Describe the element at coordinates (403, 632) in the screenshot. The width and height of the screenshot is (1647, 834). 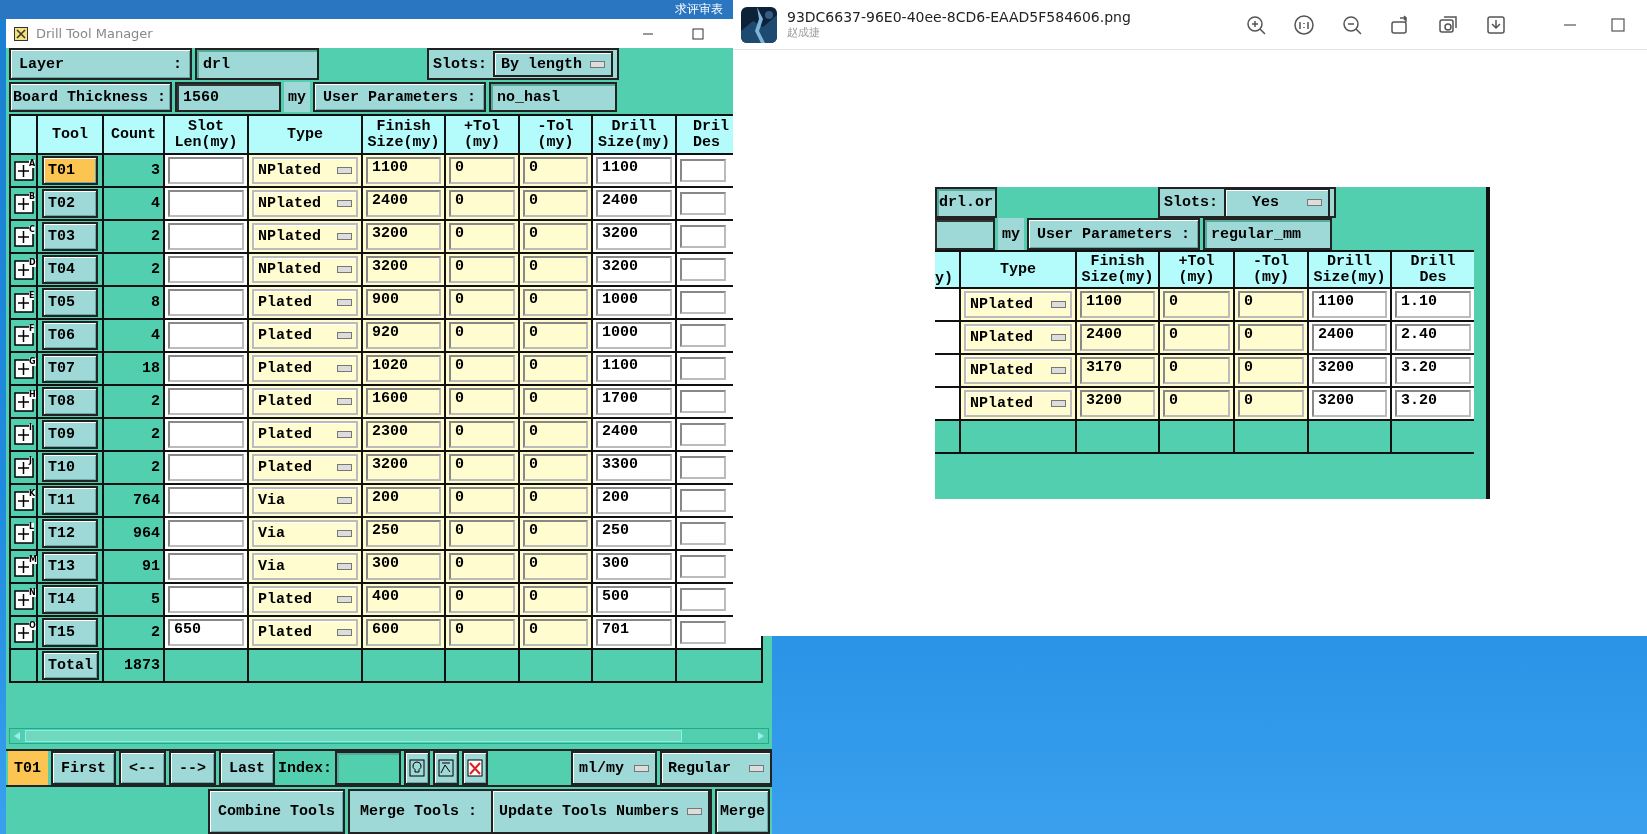
I see `finish-size-field: 600` at that location.